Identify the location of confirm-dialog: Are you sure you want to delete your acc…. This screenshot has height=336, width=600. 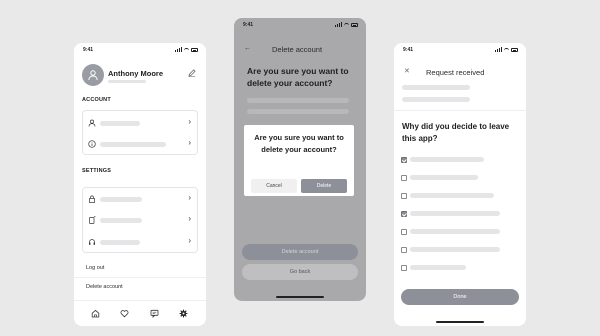
(299, 160).